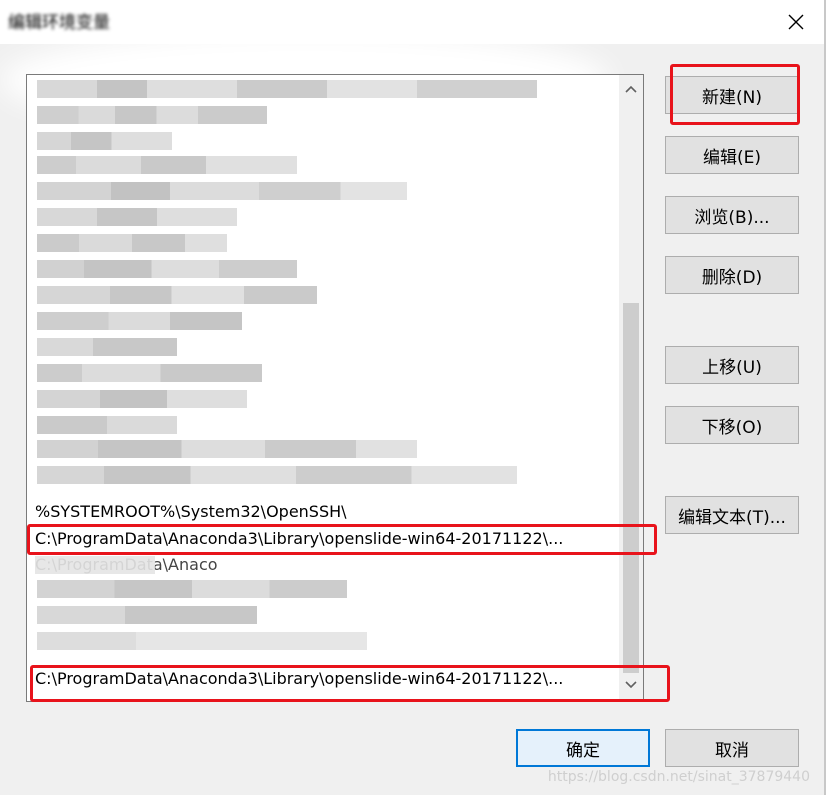 This screenshot has height=795, width=826. Describe the element at coordinates (732, 365) in the screenshot. I see `move-up-button: 上移(U)` at that location.